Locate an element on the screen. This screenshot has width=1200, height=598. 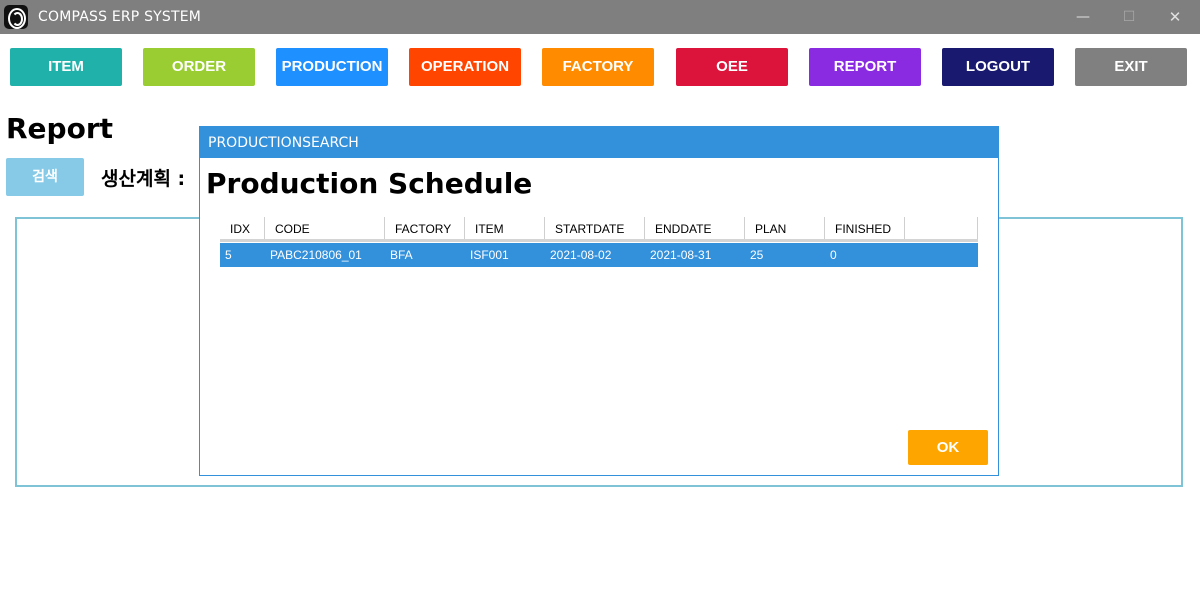
maximize-icon: ☐ is located at coordinates (1129, 17).